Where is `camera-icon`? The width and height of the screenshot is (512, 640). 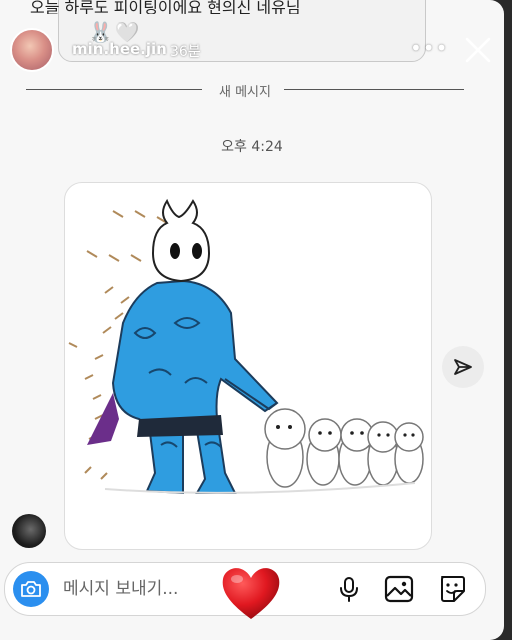
camera-icon is located at coordinates (31, 589).